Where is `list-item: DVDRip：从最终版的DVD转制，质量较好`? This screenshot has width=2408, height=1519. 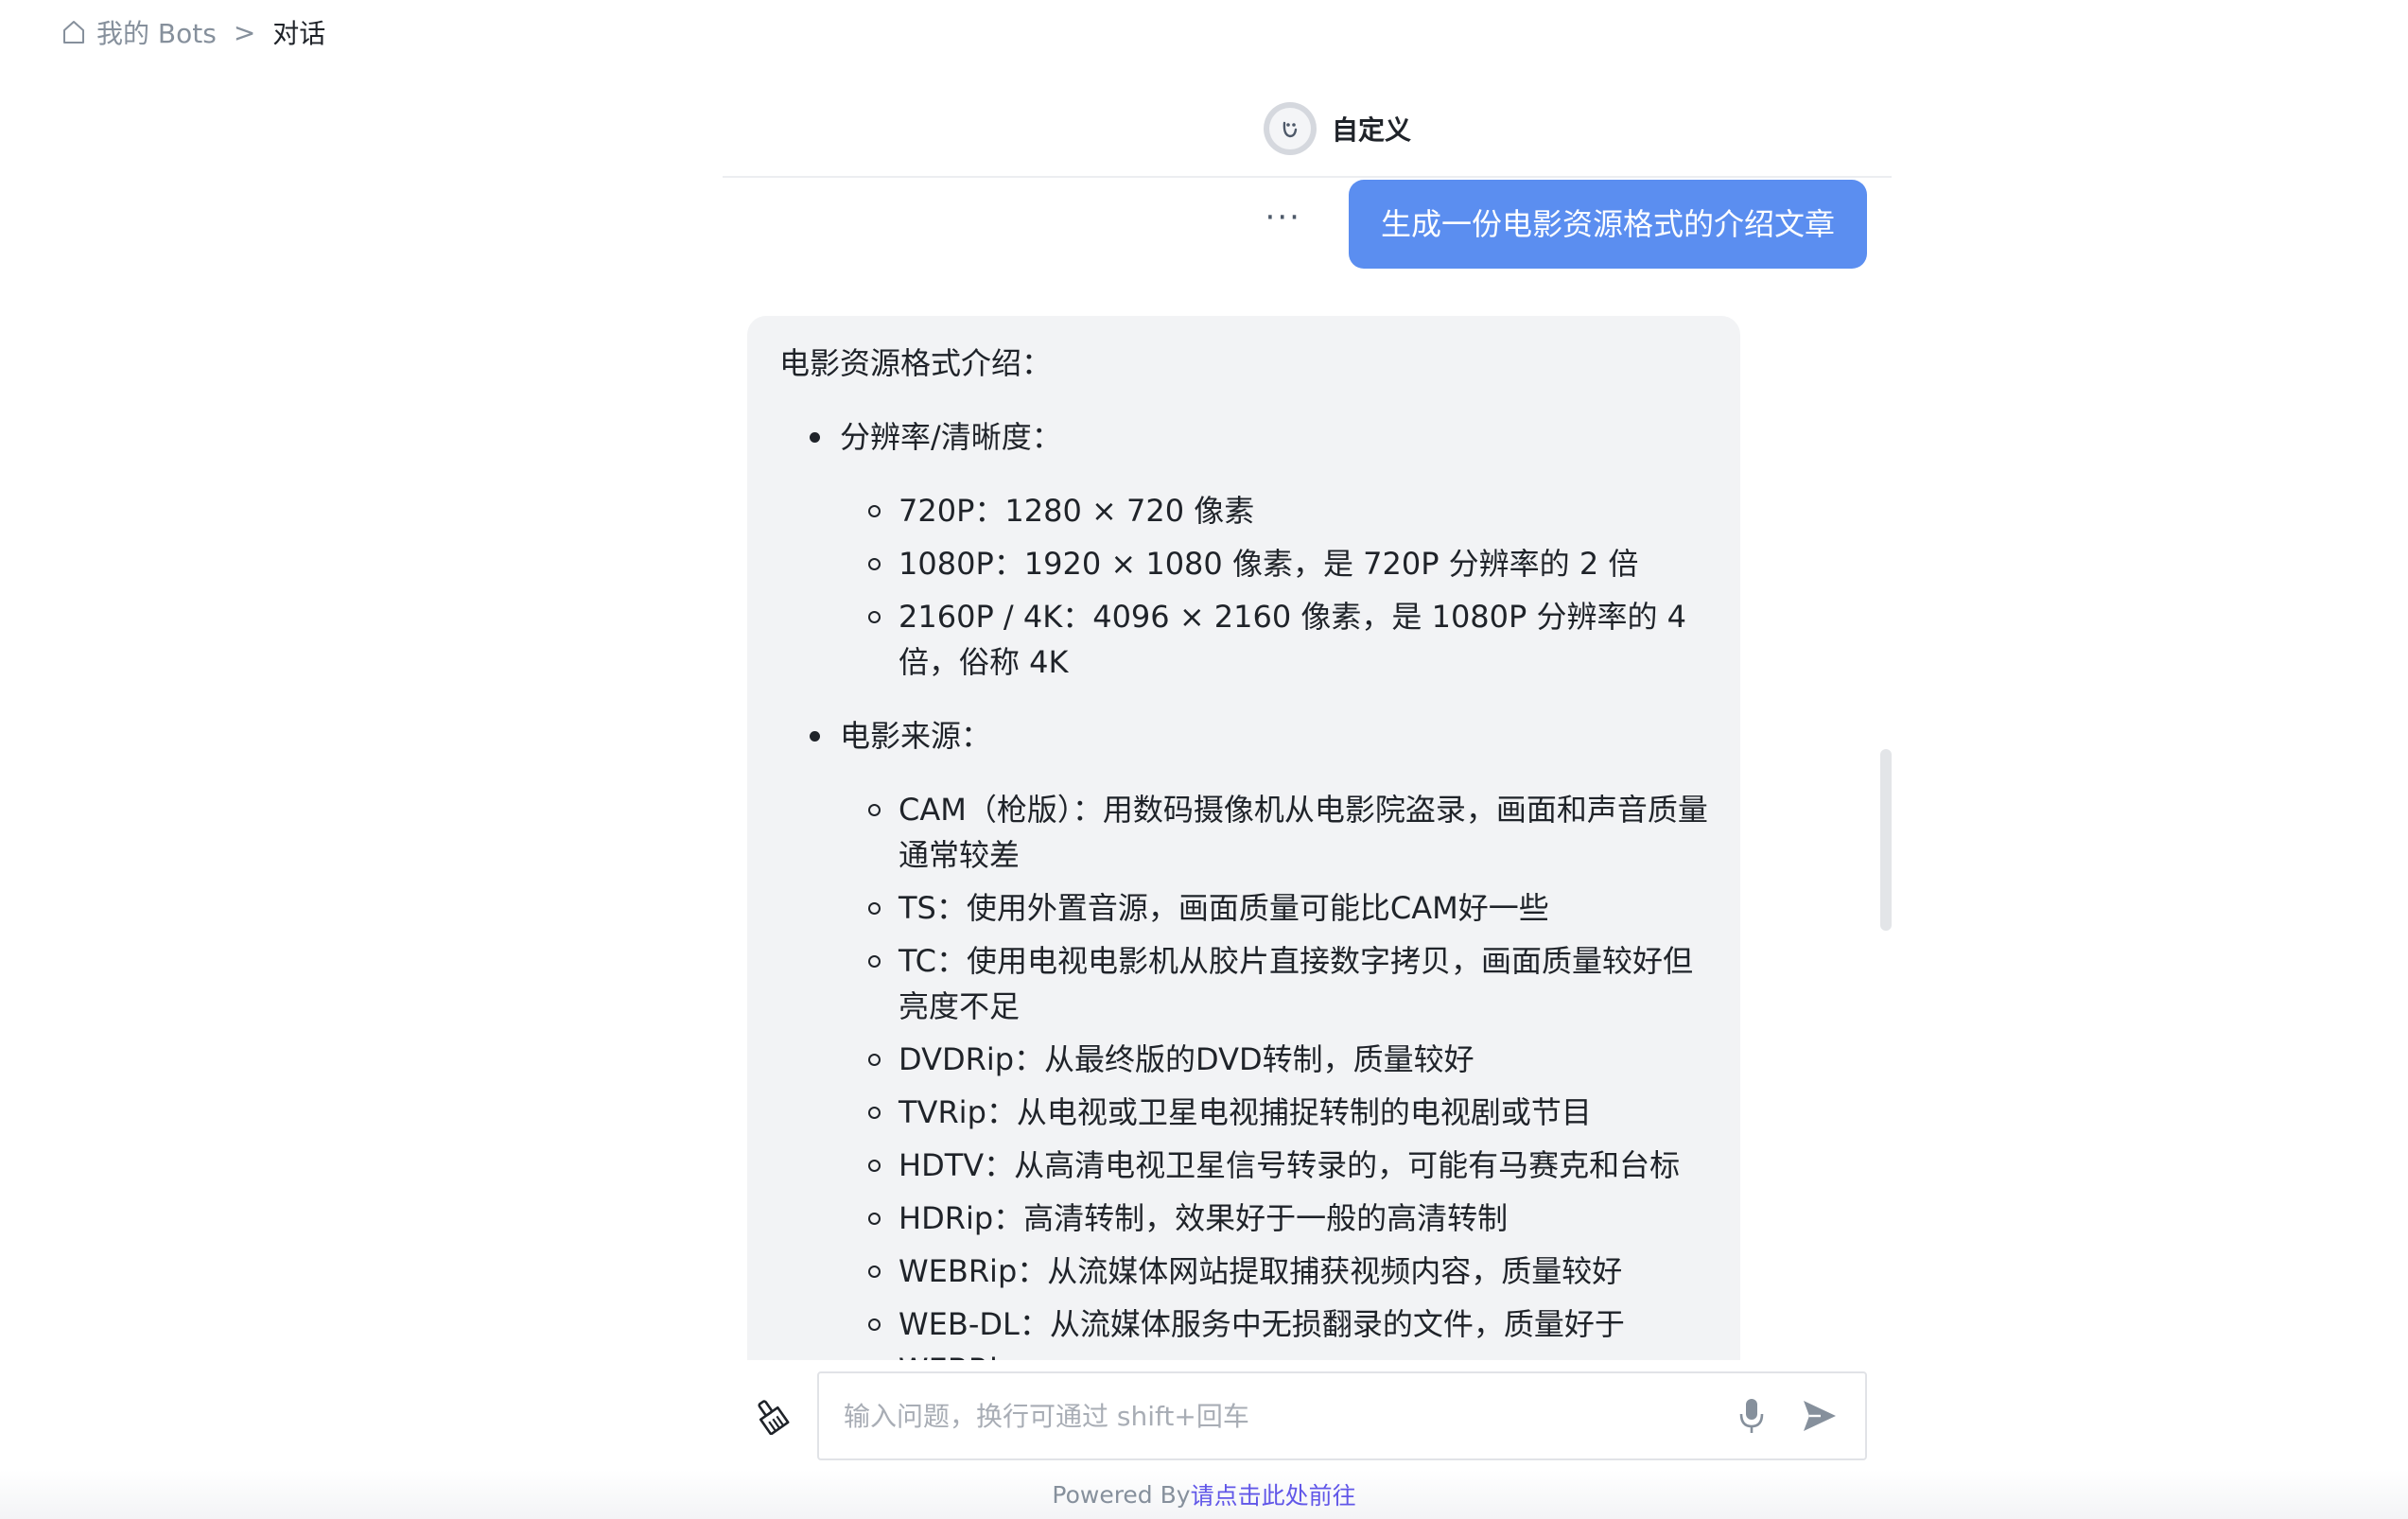 list-item: DVDRip：从最终版的DVD转制，质量较好 is located at coordinates (1288, 1059).